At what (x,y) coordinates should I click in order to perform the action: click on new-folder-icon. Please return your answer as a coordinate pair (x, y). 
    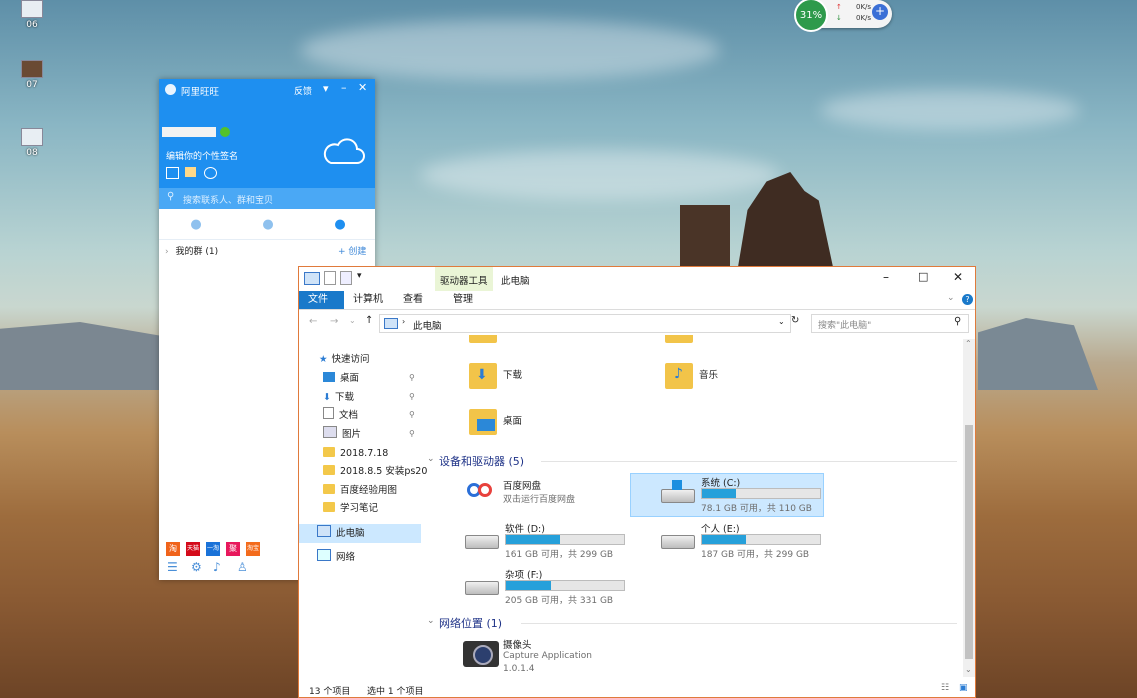
    Looking at the image, I should click on (346, 278).